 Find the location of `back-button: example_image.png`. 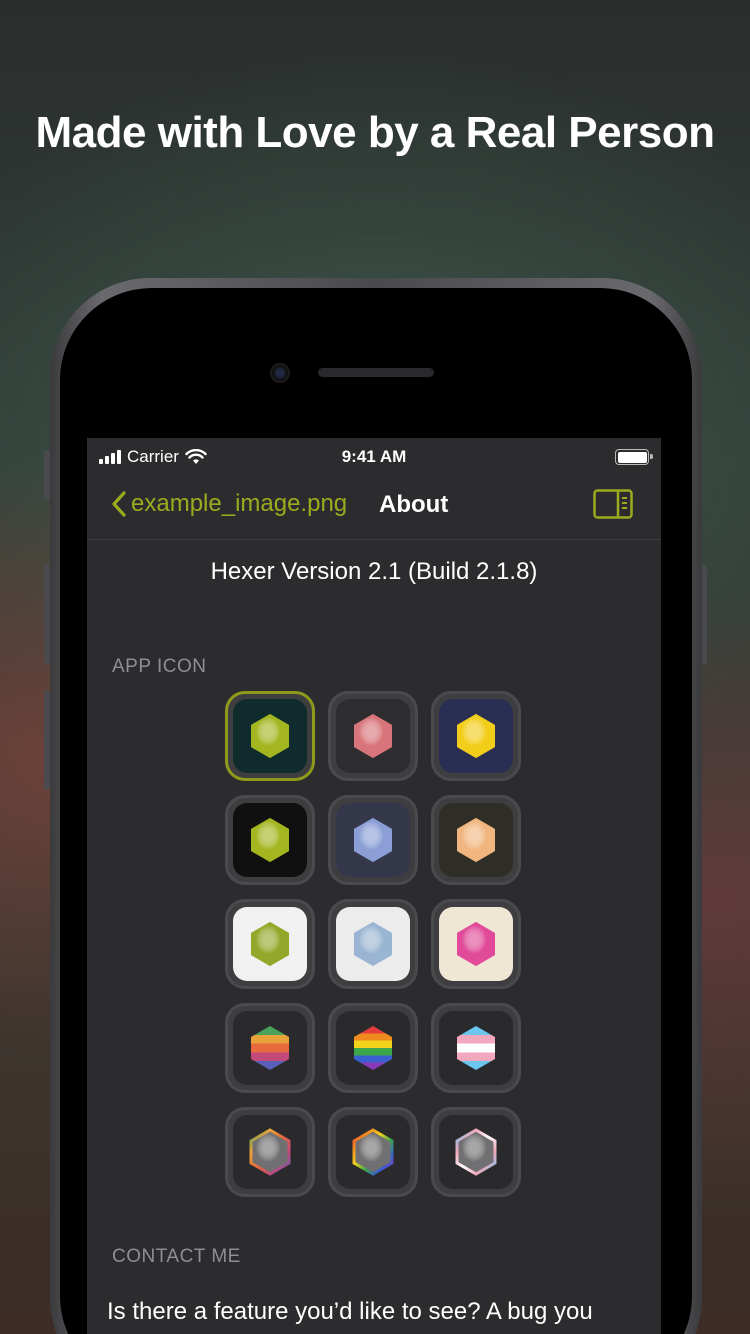

back-button: example_image.png is located at coordinates (229, 504).